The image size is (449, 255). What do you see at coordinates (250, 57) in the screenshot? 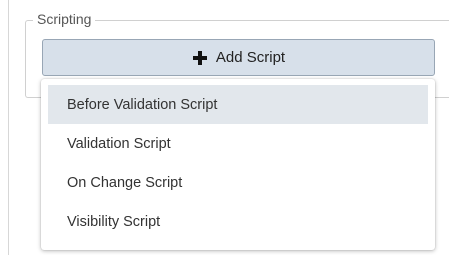
I see `add-script-label: Add Script` at bounding box center [250, 57].